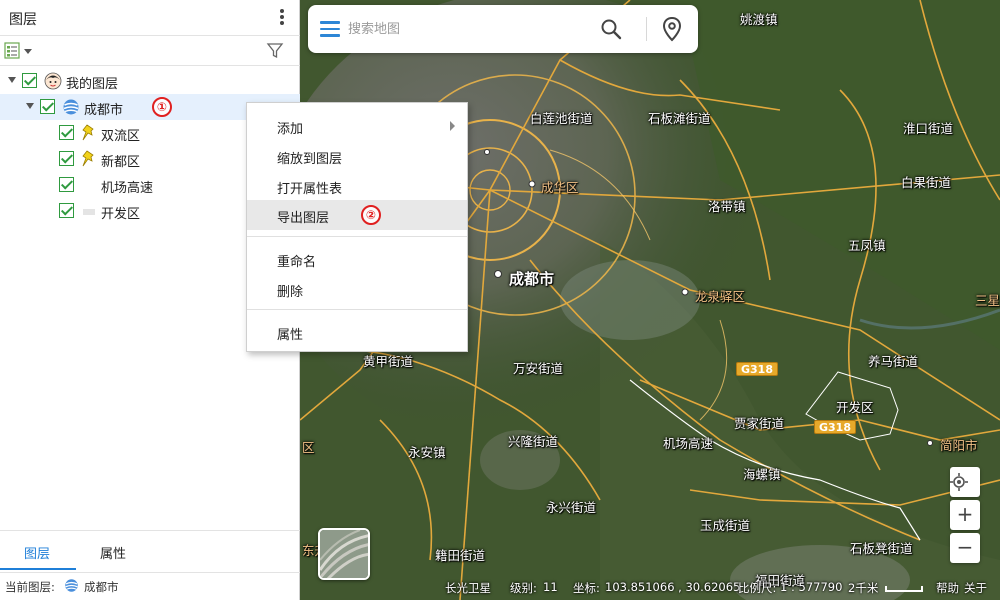 Image resolution: width=1000 pixels, height=600 pixels. What do you see at coordinates (867, 245) in the screenshot?
I see `map-place-label: 五凤镇` at bounding box center [867, 245].